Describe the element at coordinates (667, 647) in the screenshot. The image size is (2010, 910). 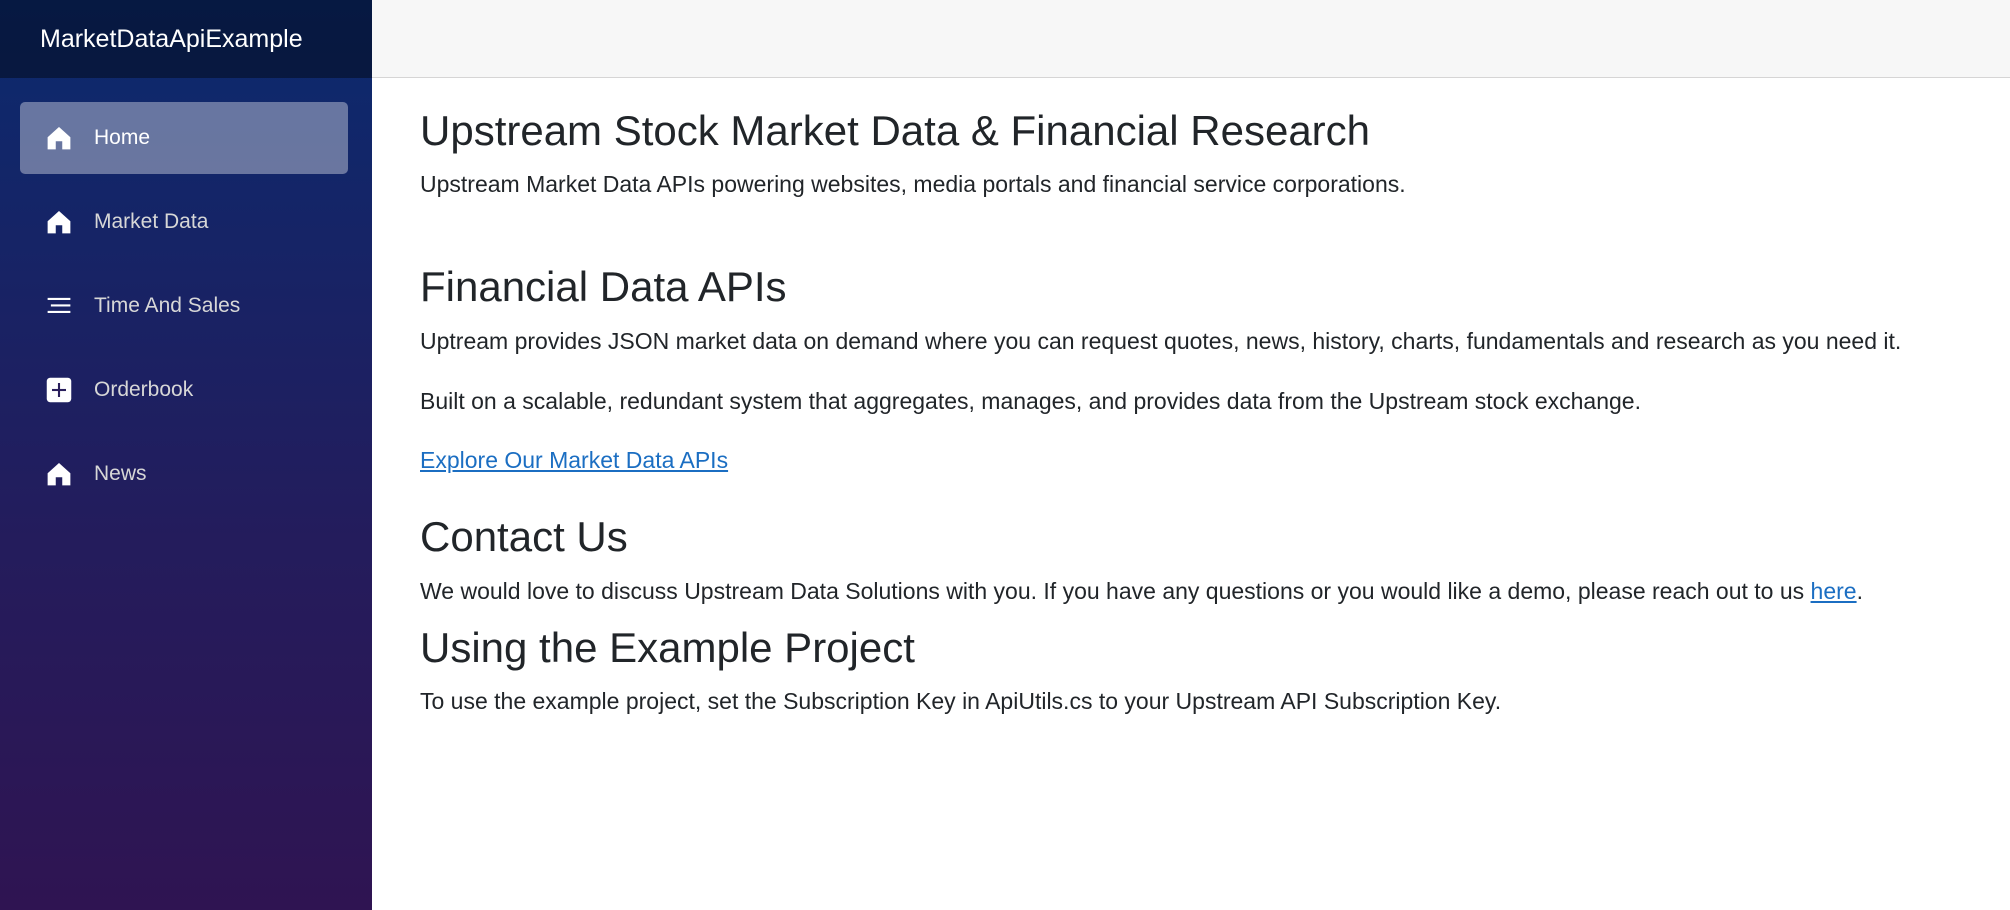
I see `section-heading-example: Using the Example Project` at that location.